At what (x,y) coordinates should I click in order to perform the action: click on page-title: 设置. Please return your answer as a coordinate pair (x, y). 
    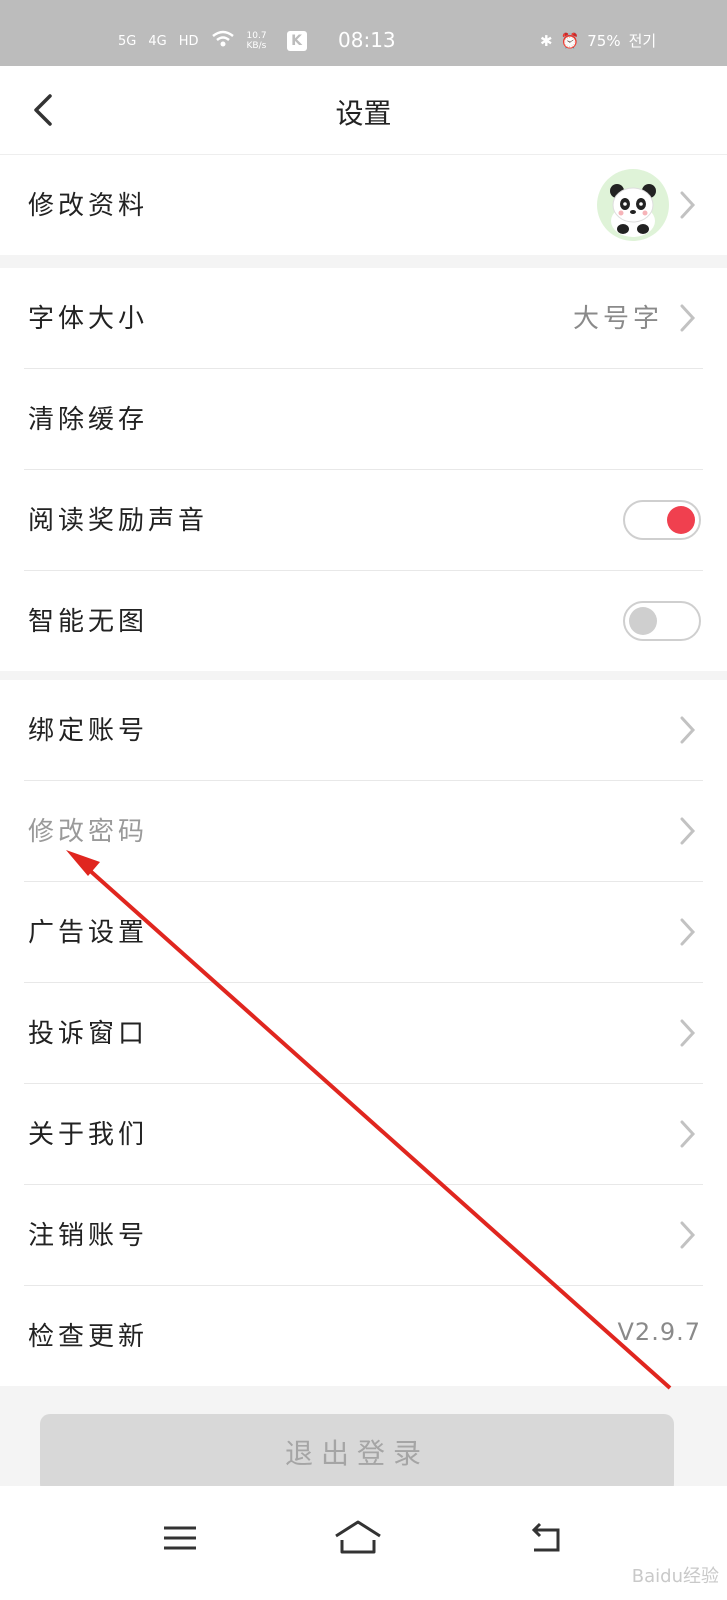
    Looking at the image, I should click on (363, 113).